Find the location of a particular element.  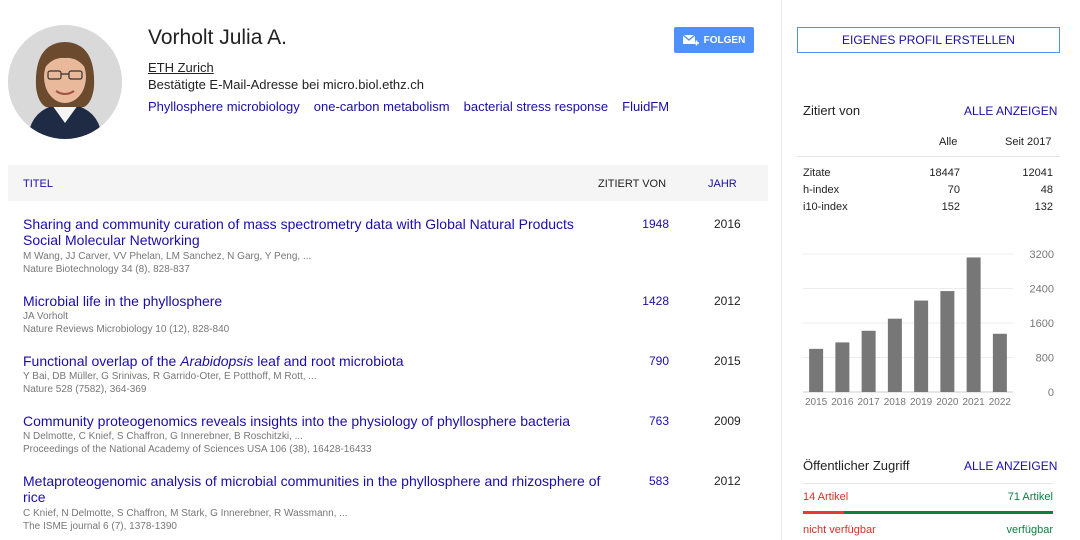

bar-2020 is located at coordinates (947, 341).